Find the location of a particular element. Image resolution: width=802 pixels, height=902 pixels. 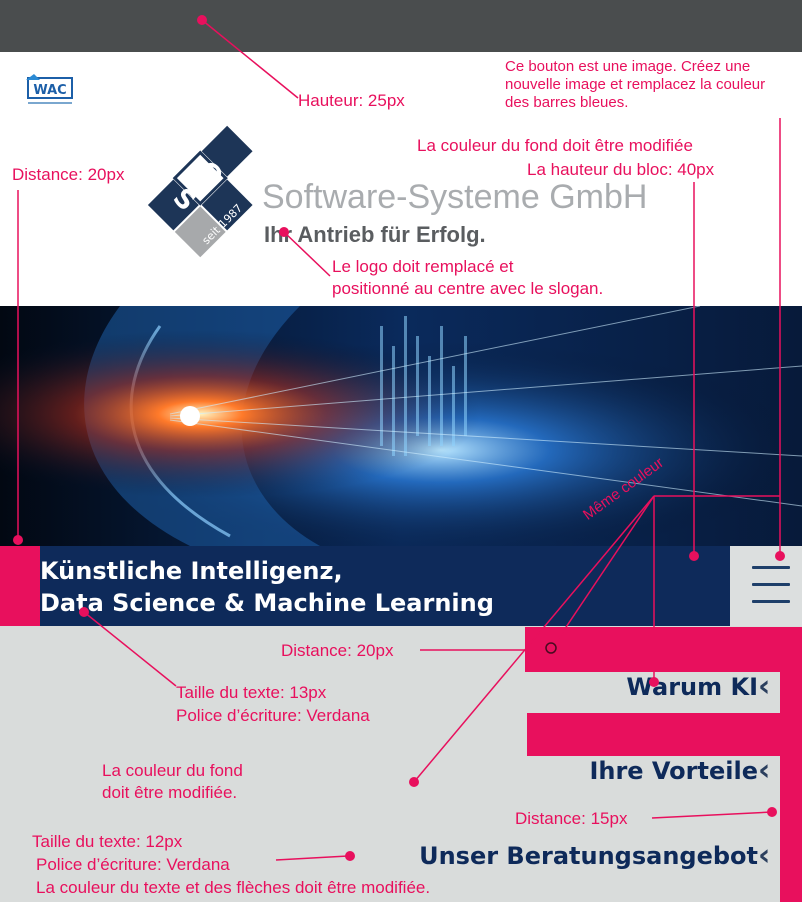

note-police-verdana-2: Police d’écriture: Verdana is located at coordinates (133, 864).